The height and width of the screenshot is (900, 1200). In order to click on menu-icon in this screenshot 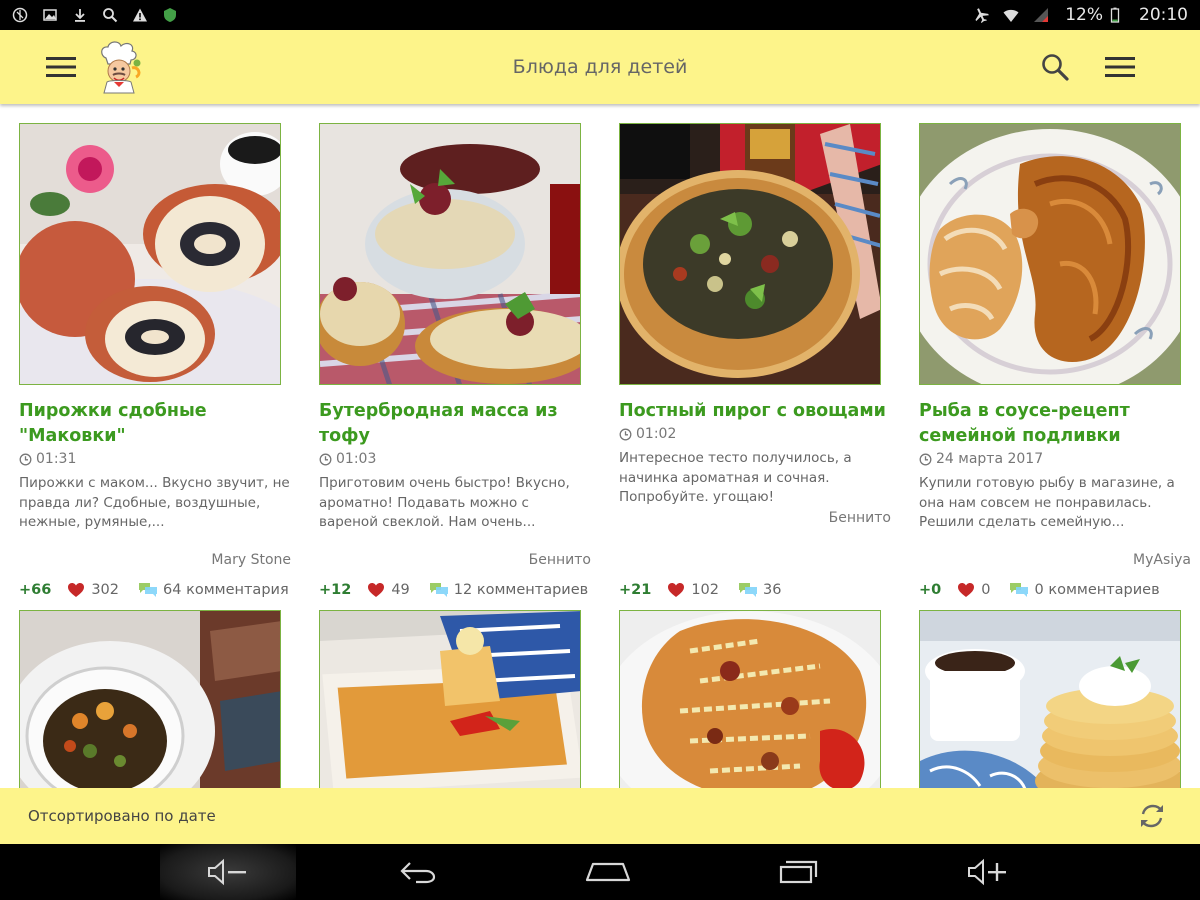, I will do `click(61, 67)`.